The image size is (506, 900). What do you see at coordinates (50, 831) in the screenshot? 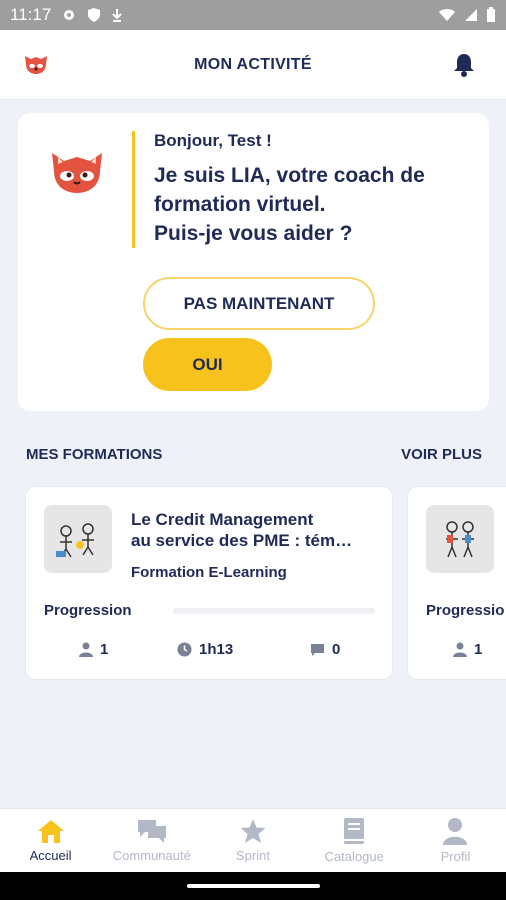
I see `home-icon` at bounding box center [50, 831].